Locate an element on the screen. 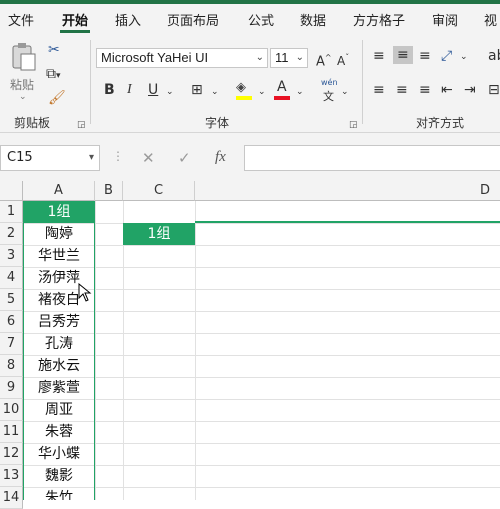 This screenshot has width=500, height=509. row-header: 10 is located at coordinates (11, 410).